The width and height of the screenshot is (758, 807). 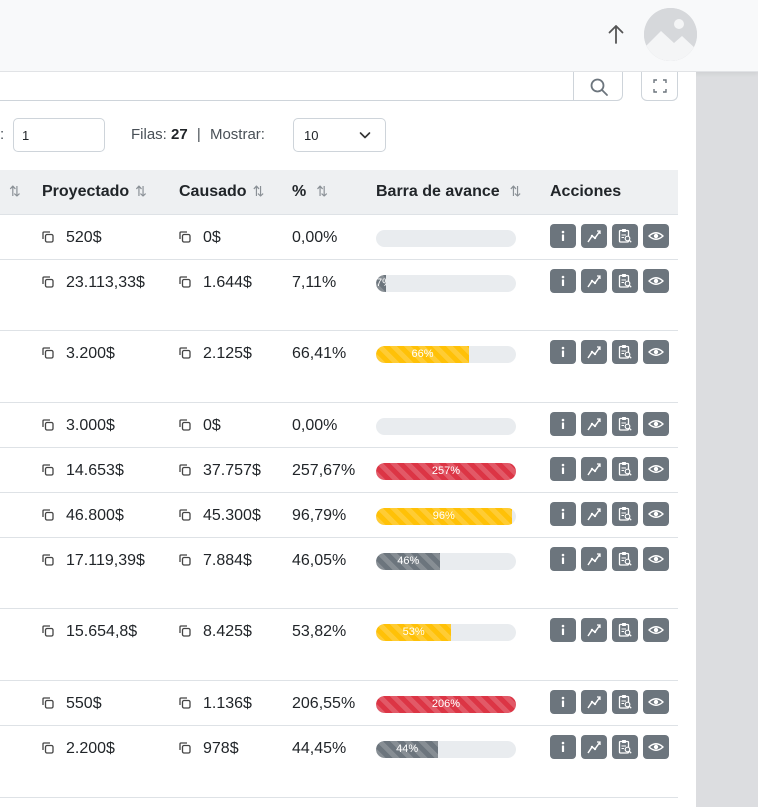 I want to click on cell-causado: 978$, so click(x=209, y=749).